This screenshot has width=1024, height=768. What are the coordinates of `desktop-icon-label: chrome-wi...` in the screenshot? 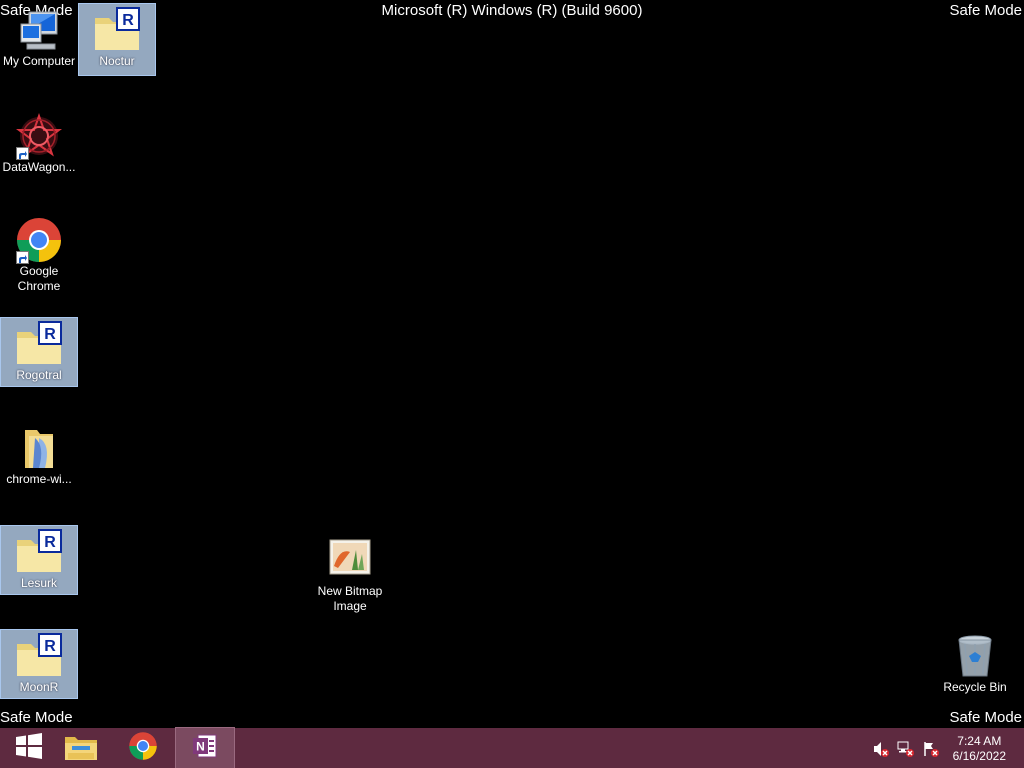 It's located at (39, 479).